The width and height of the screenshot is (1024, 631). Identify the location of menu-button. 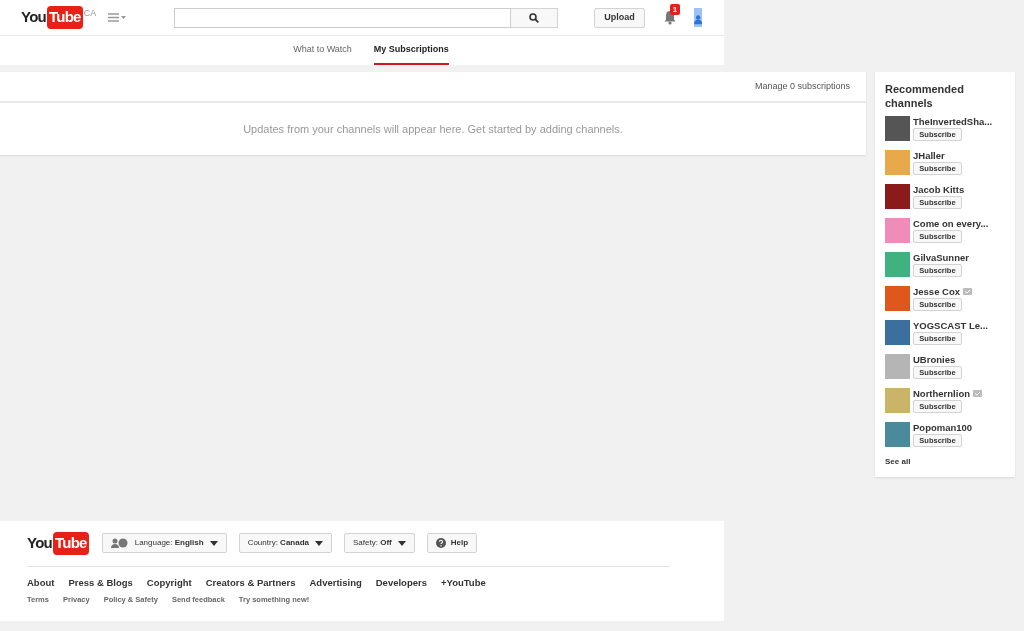
(117, 17).